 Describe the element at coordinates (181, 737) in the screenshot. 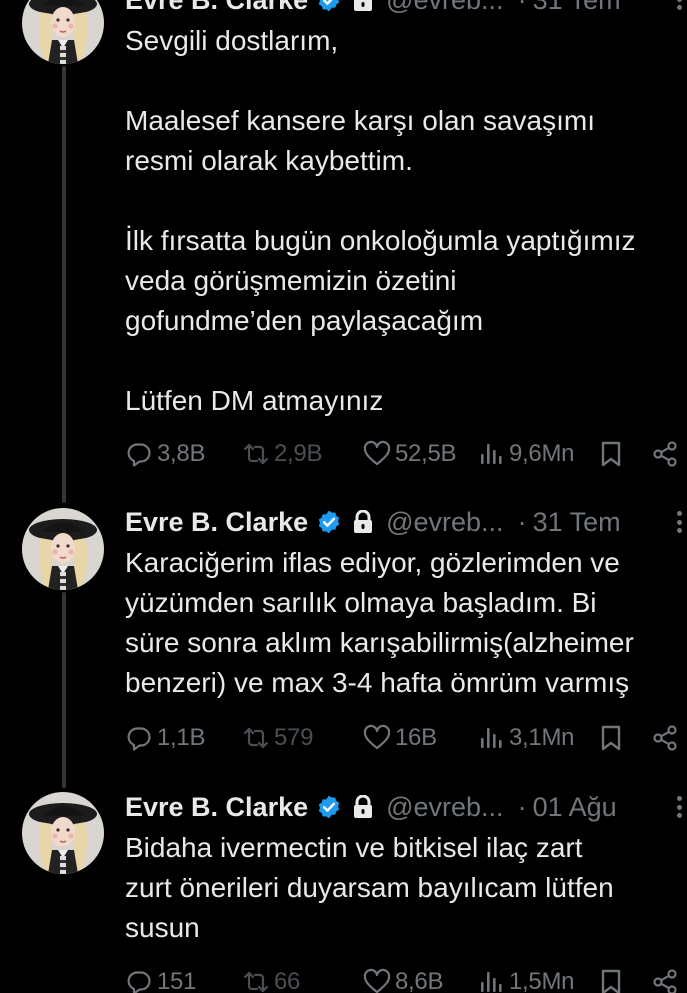

I see `reply-count: 1,1B` at that location.